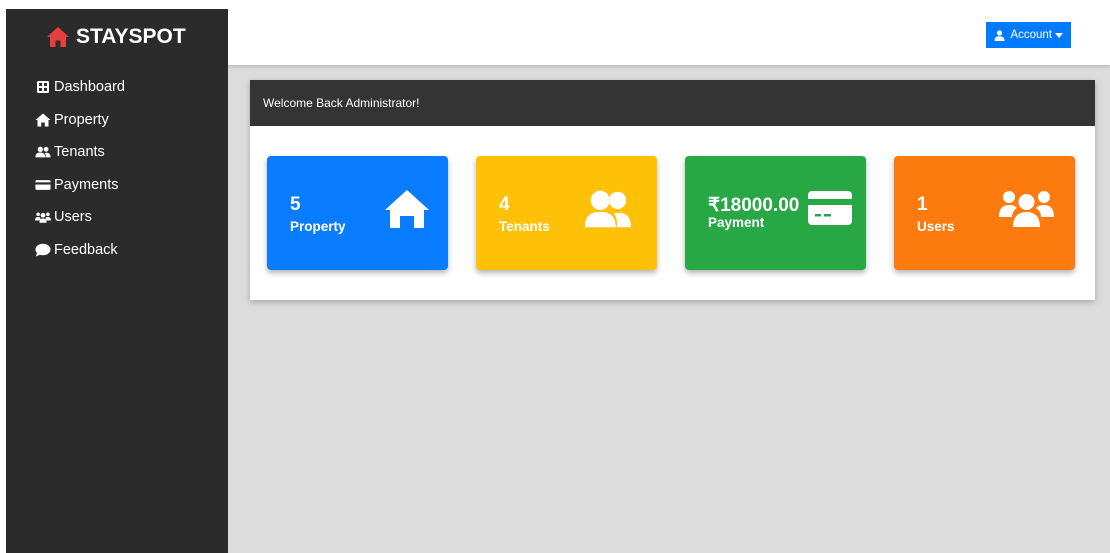  What do you see at coordinates (131, 87) in the screenshot?
I see `sidebar-item-dashboard: Dashboard` at bounding box center [131, 87].